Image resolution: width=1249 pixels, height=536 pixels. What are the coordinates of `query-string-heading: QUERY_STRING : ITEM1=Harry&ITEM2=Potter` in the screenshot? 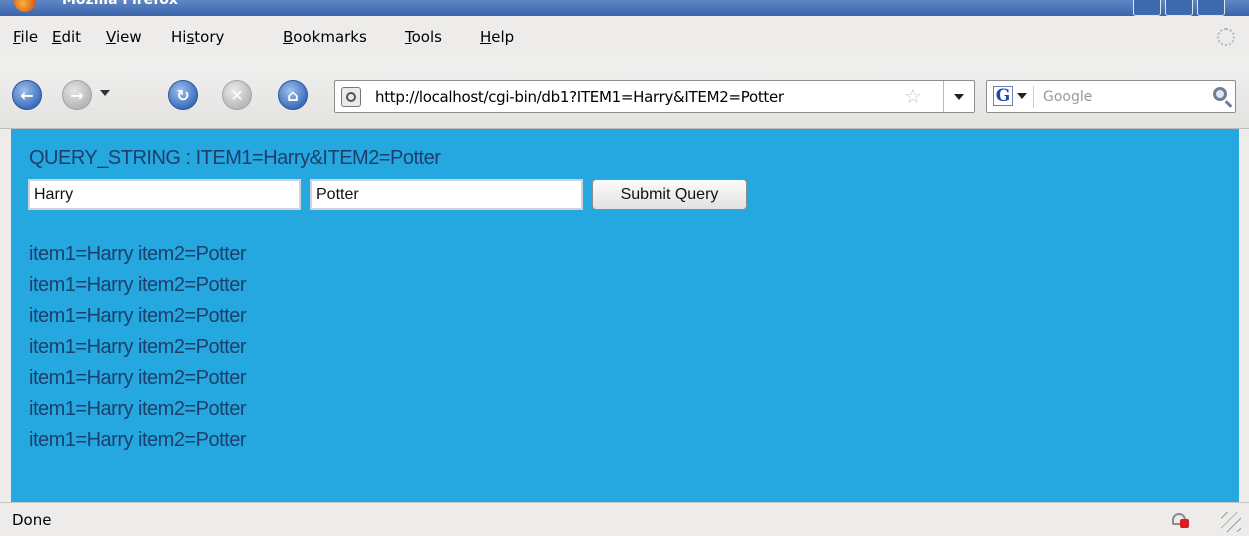 It's located at (235, 158).